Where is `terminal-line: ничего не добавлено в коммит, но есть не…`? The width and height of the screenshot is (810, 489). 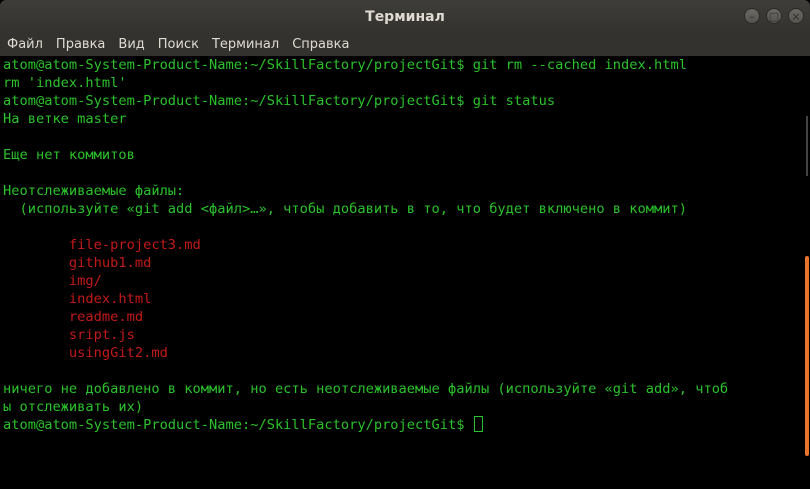 terminal-line: ничего не добавлено в коммит, но есть не… is located at coordinates (366, 389).